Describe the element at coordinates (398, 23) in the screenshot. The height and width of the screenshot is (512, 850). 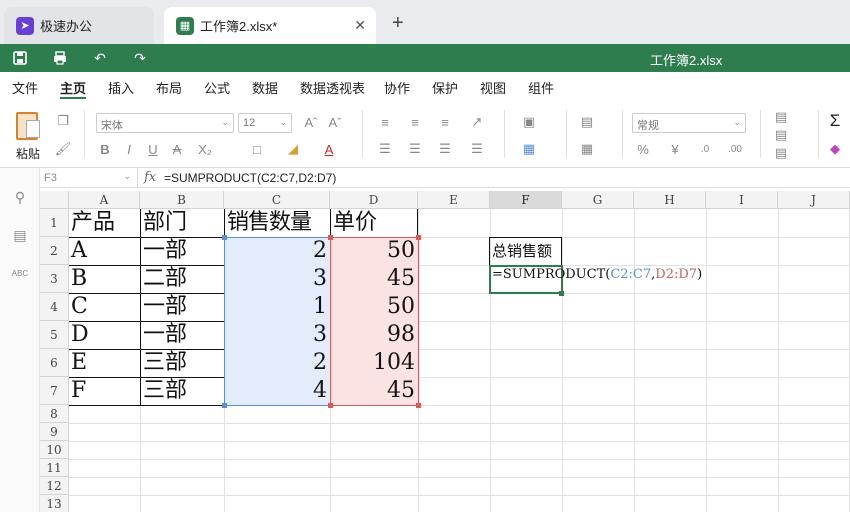
I see `new-tab-plus-icon: +` at that location.